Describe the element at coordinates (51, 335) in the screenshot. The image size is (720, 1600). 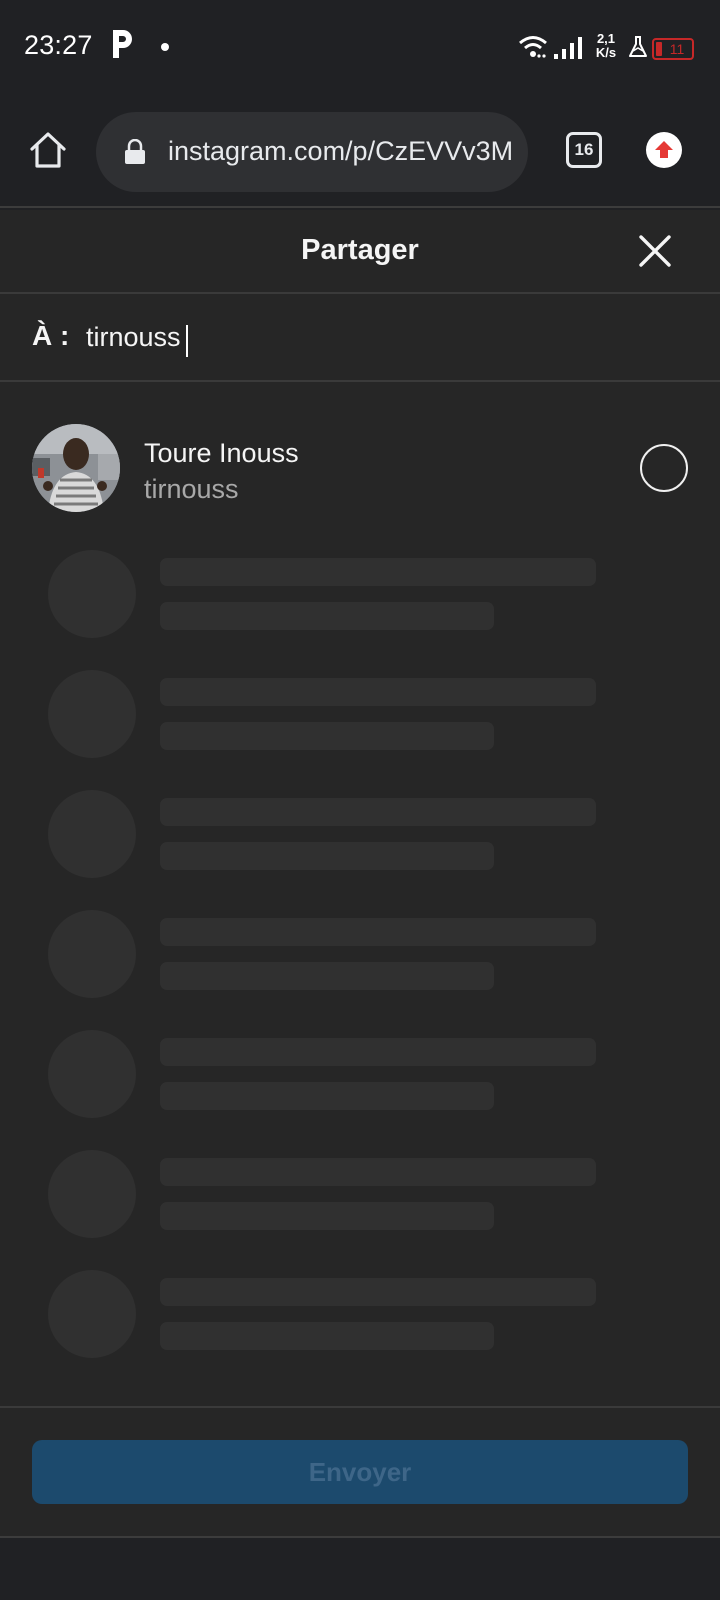
I see `to-label: À :` at that location.